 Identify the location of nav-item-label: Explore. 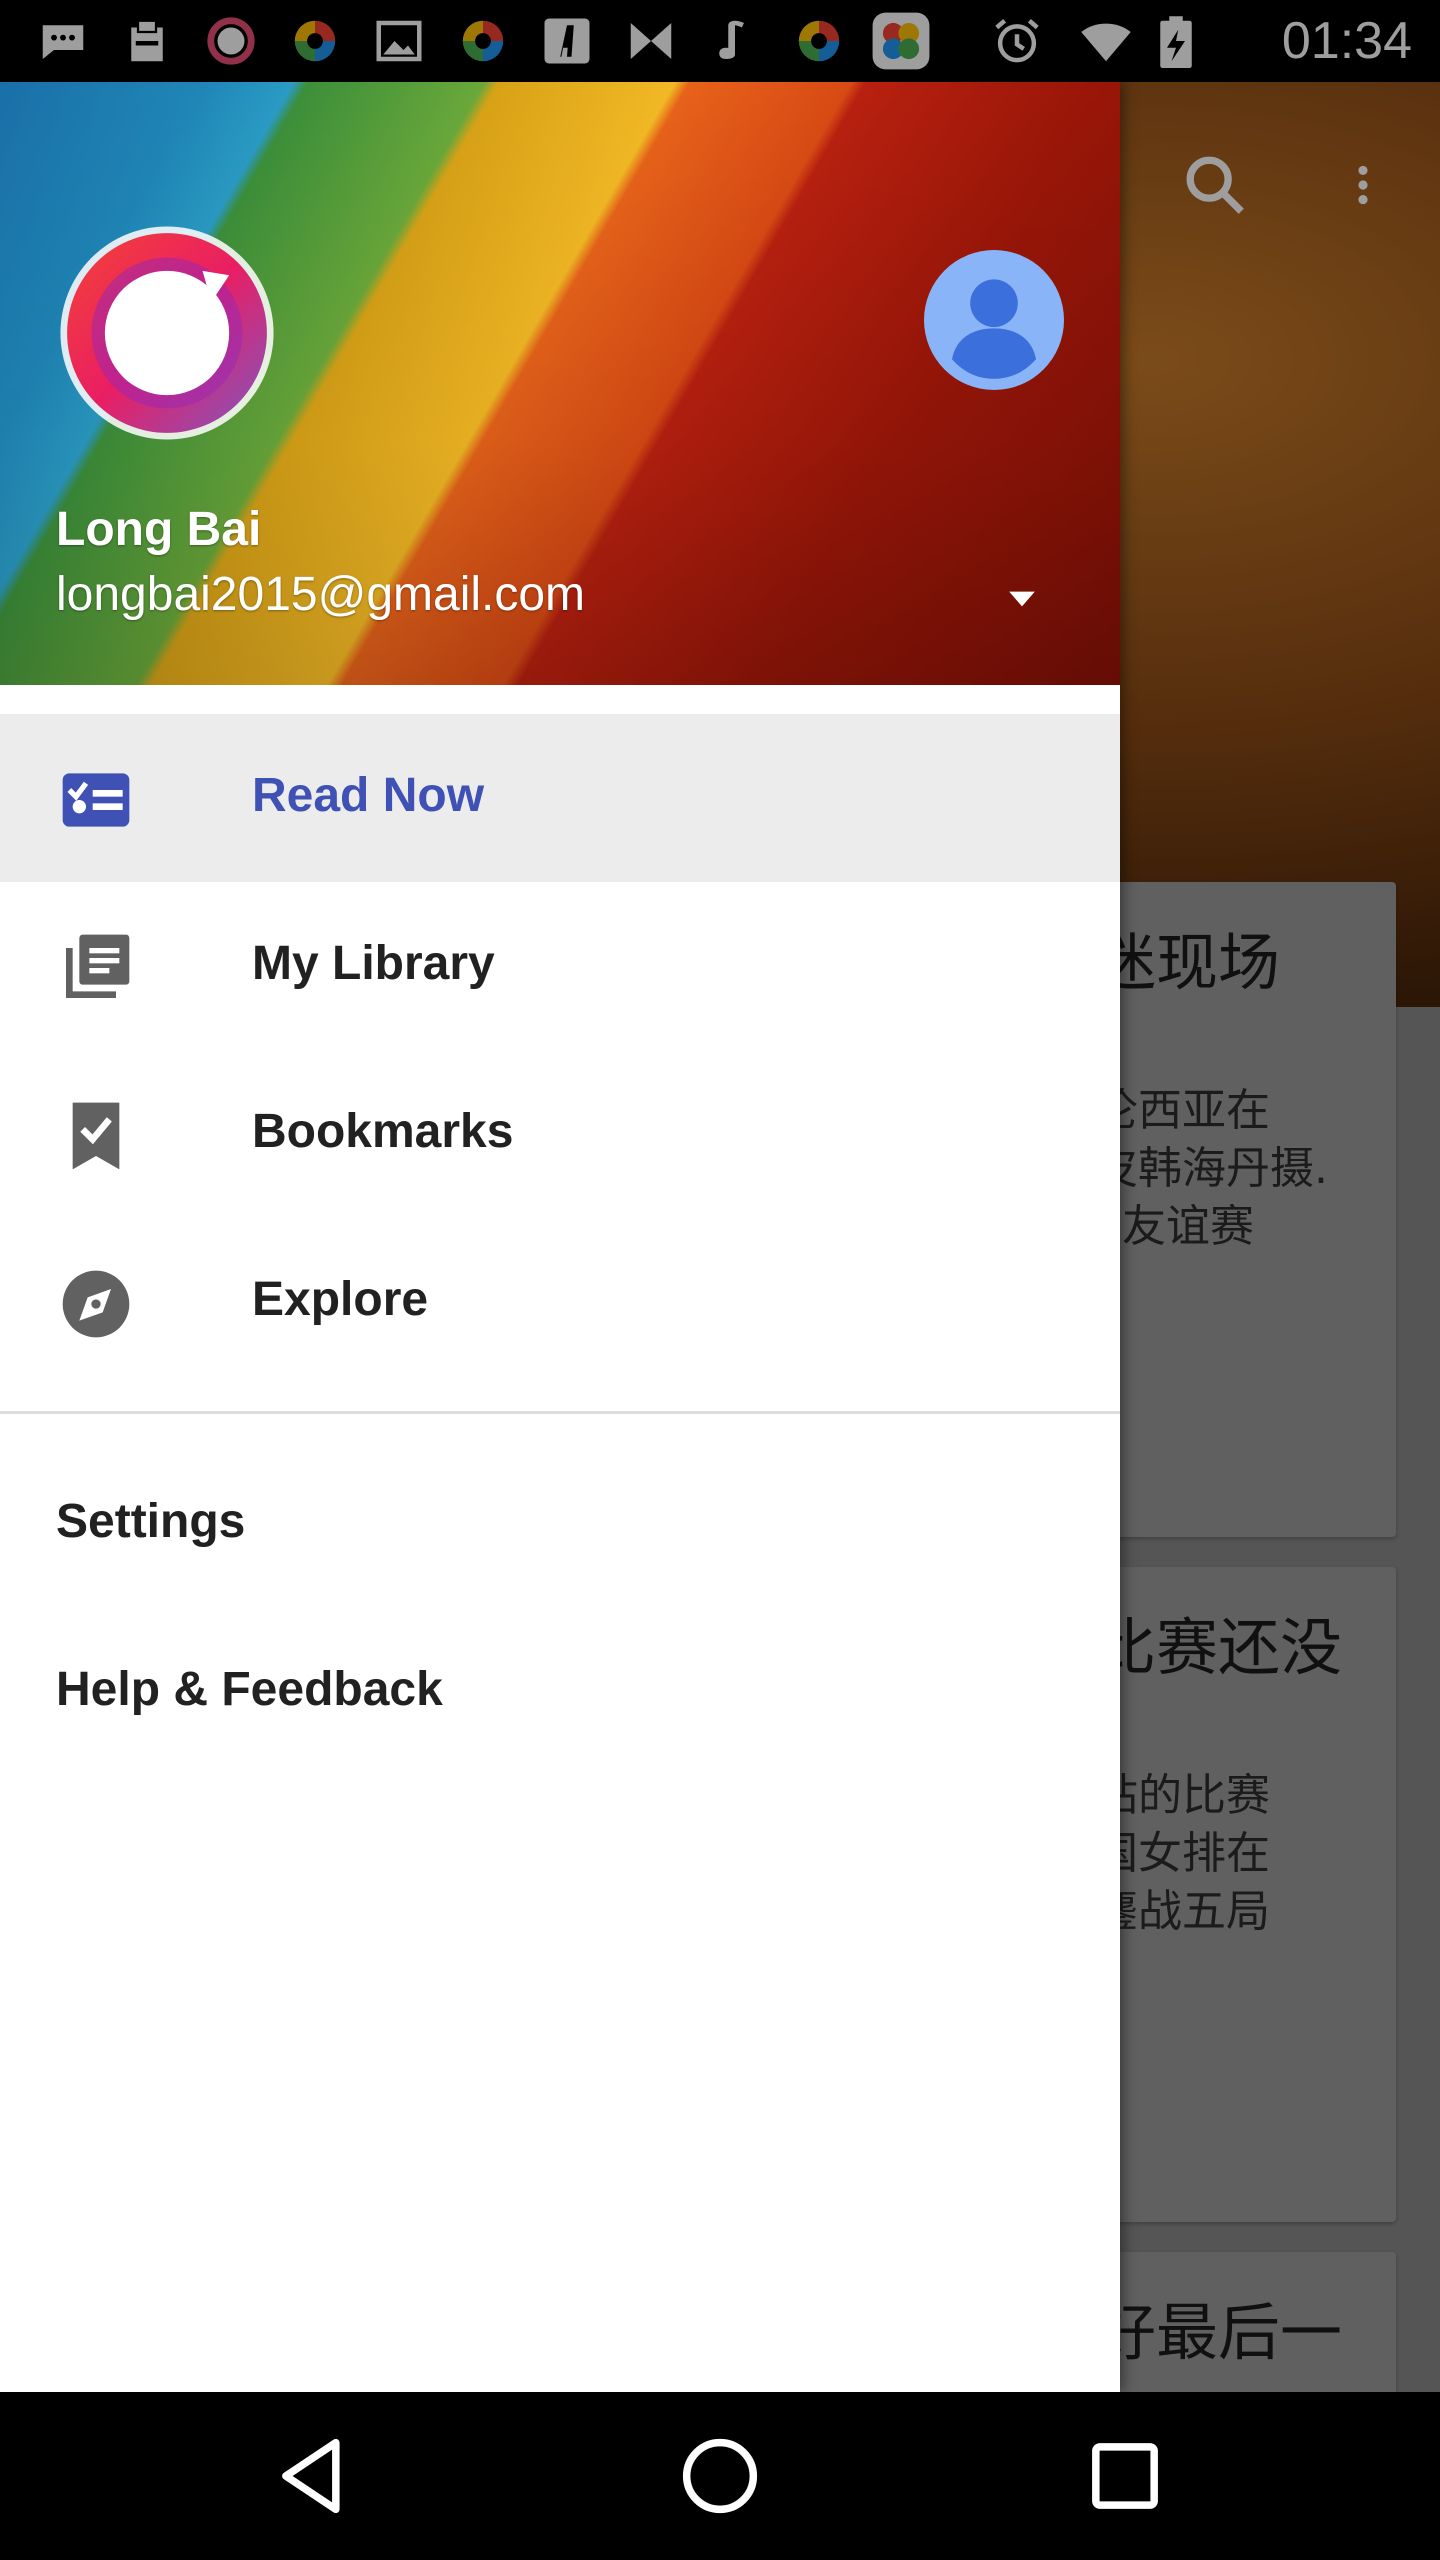
(340, 1299).